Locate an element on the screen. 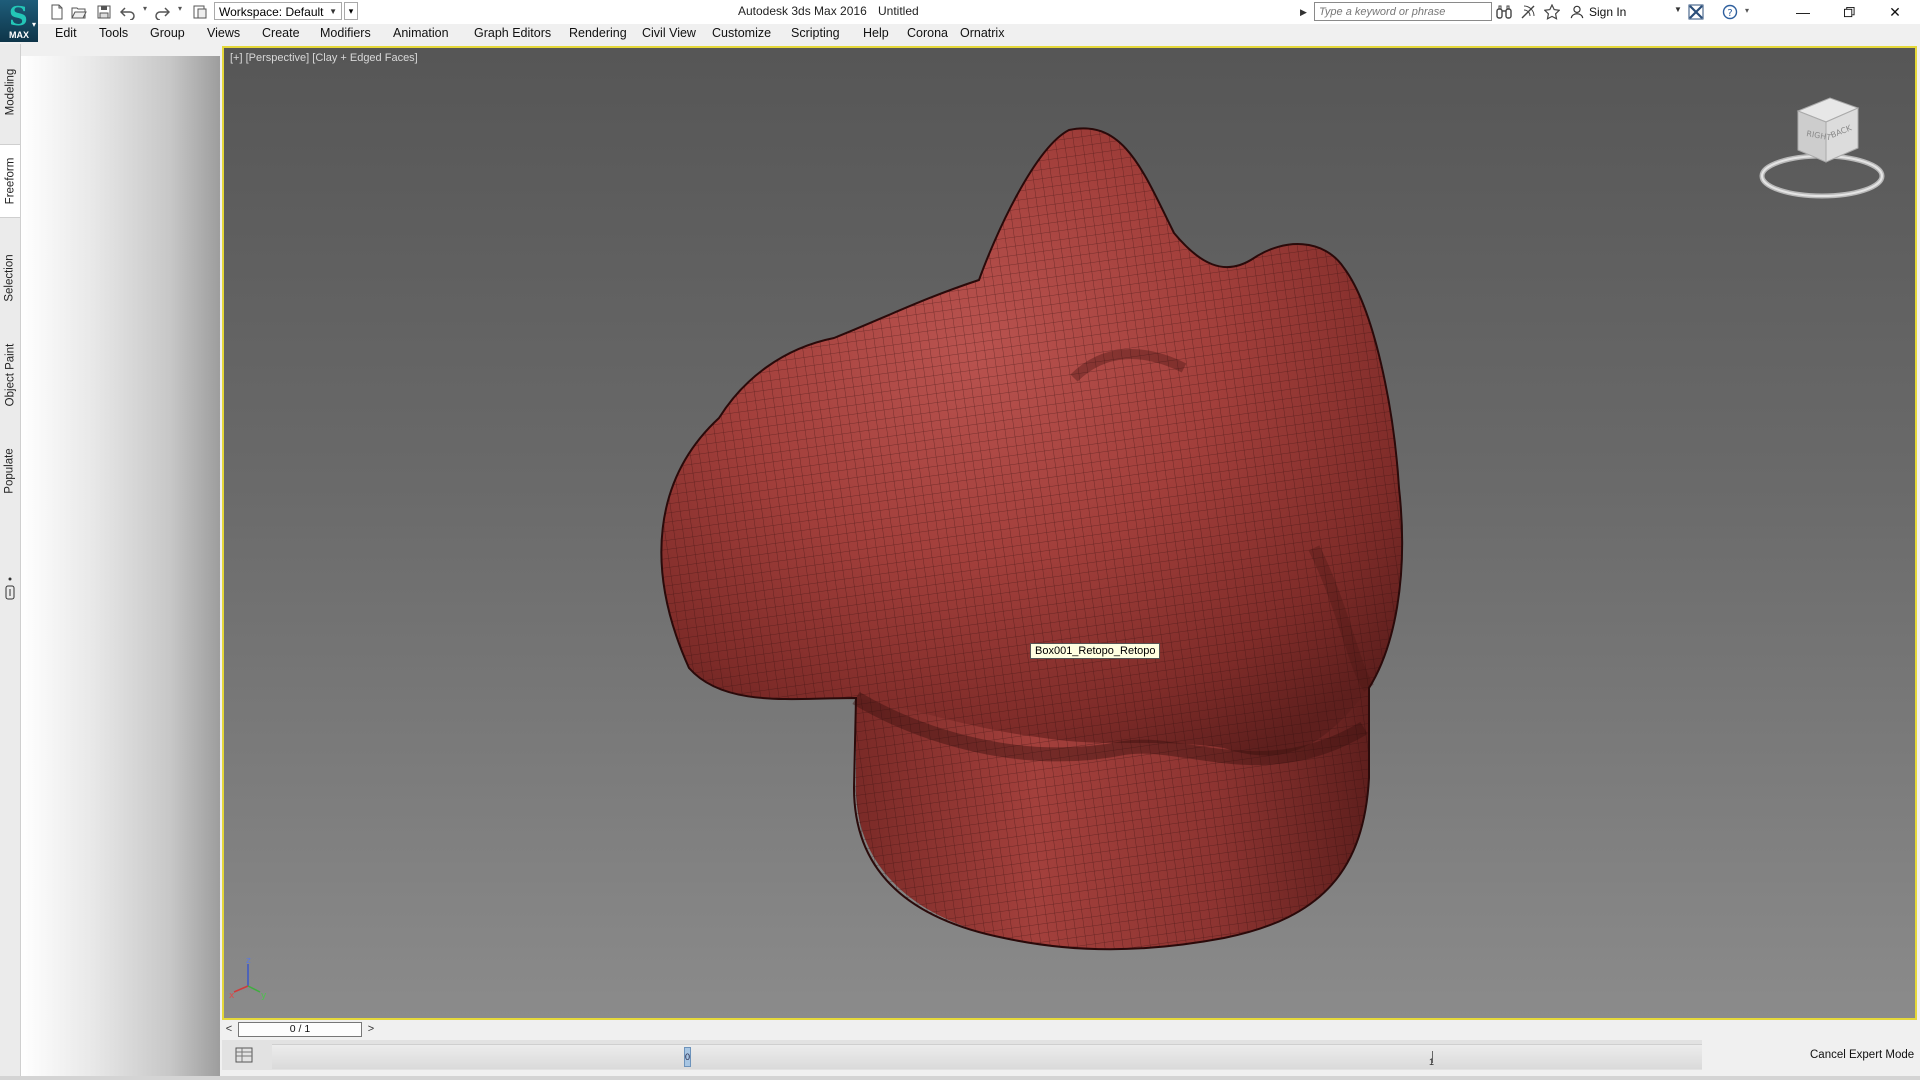 The image size is (1920, 1080). undo-history-arrow-icon: ▾ is located at coordinates (145, 8).